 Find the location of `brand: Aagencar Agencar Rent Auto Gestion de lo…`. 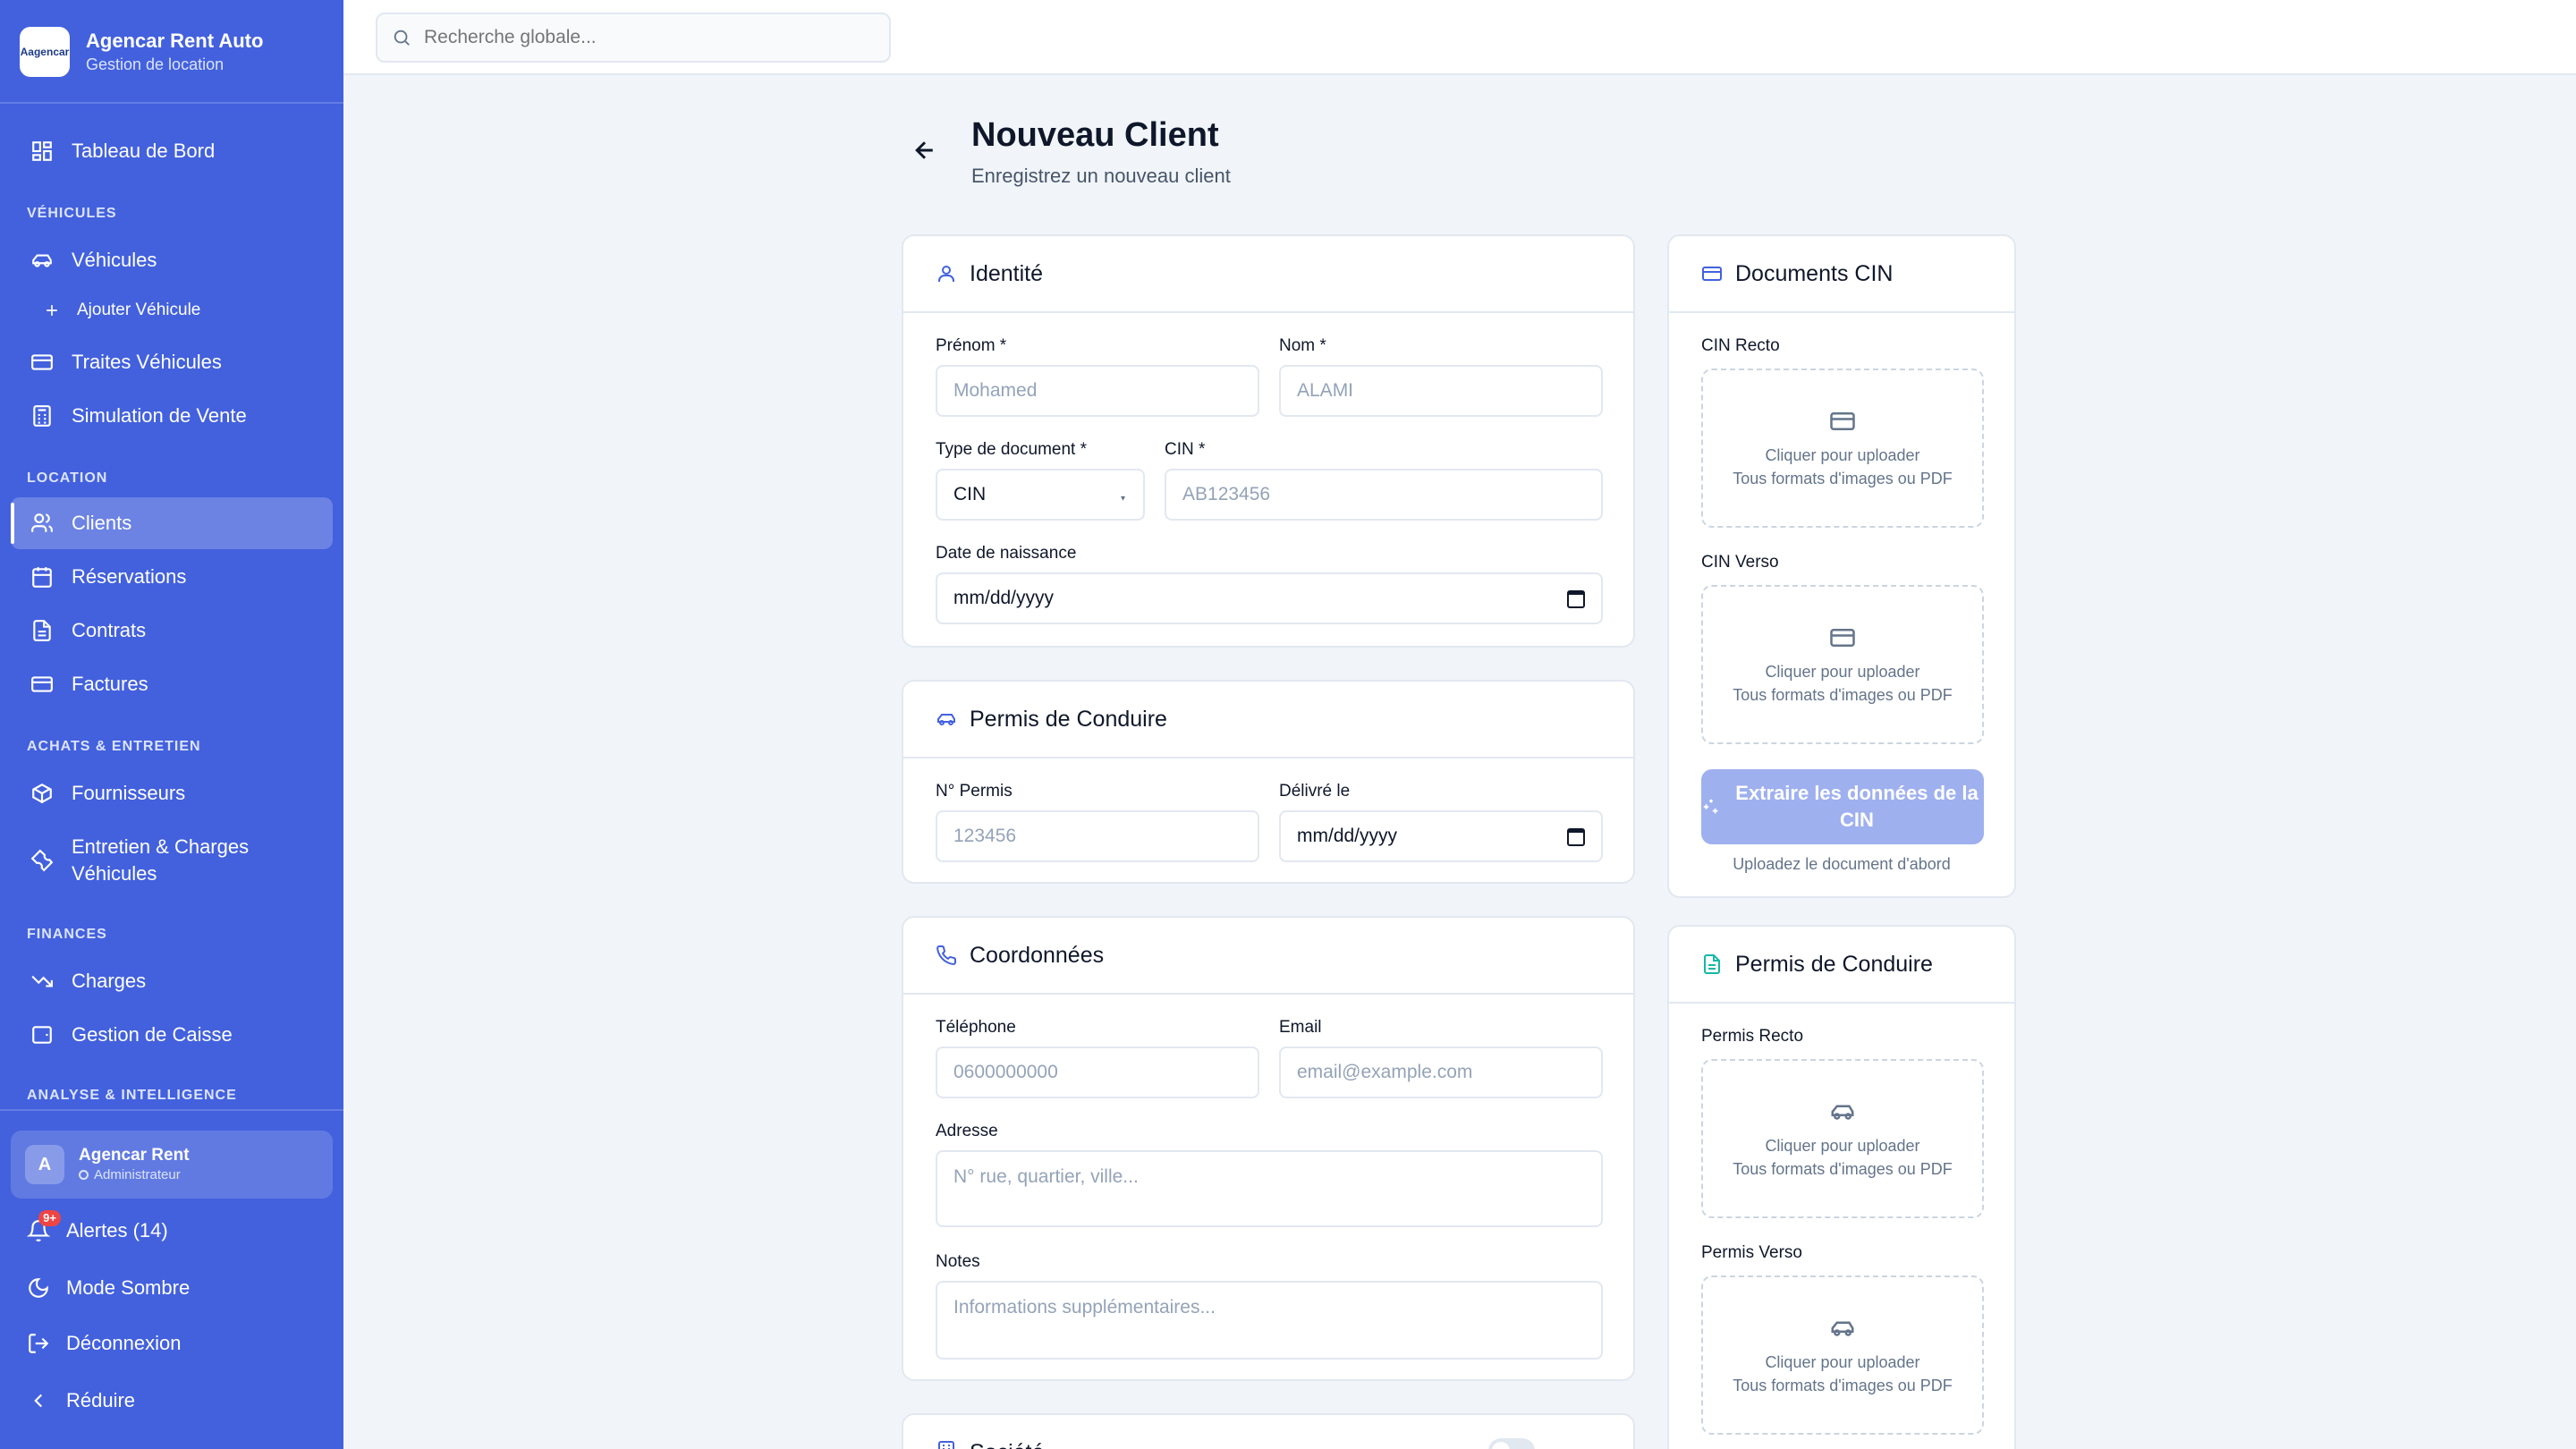

brand: Aagencar Agencar Rent Auto Gestion de lo… is located at coordinates (141, 52).